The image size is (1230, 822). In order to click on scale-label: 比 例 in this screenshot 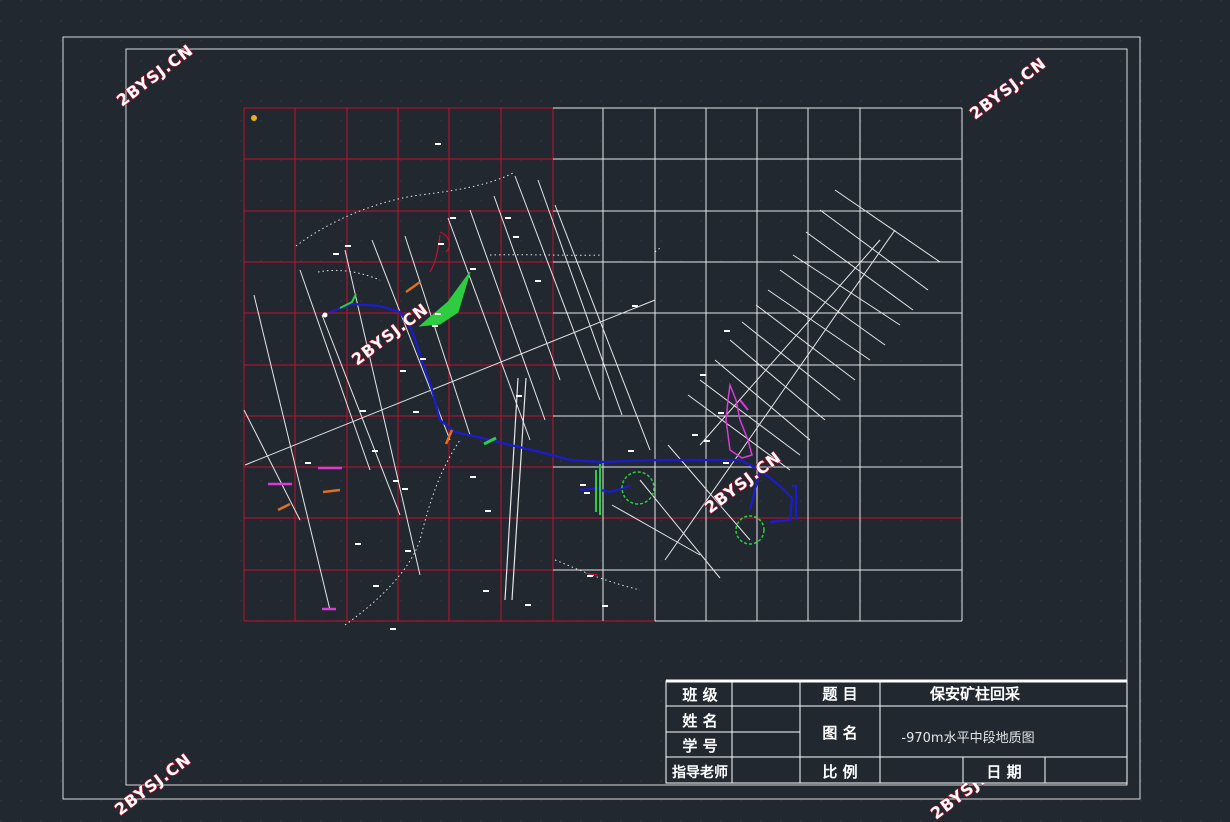, I will do `click(839, 772)`.